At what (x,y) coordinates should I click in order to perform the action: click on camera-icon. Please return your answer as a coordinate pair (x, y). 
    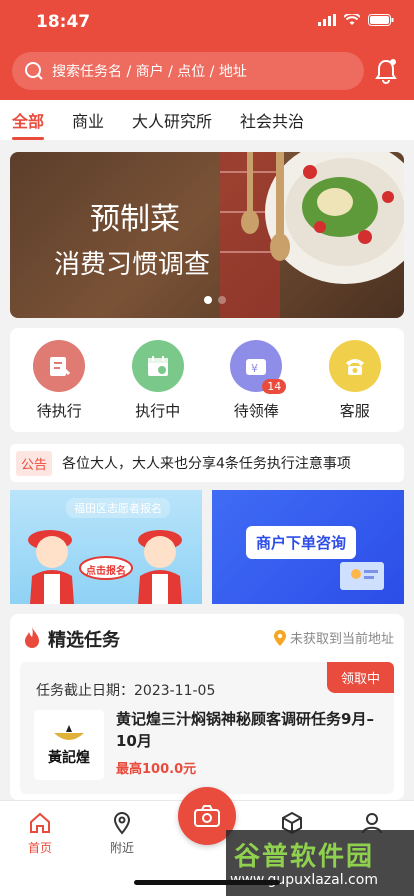
    Looking at the image, I should click on (207, 816).